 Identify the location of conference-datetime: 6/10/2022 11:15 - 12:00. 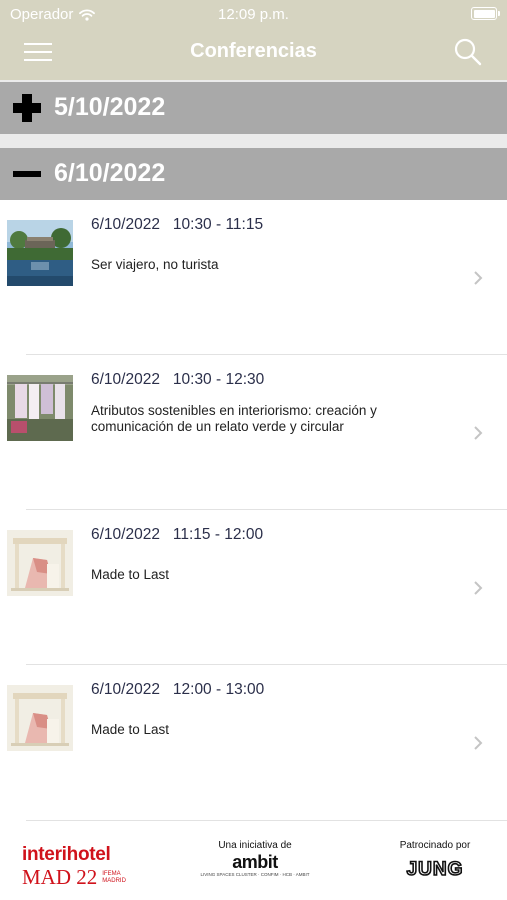
(177, 535).